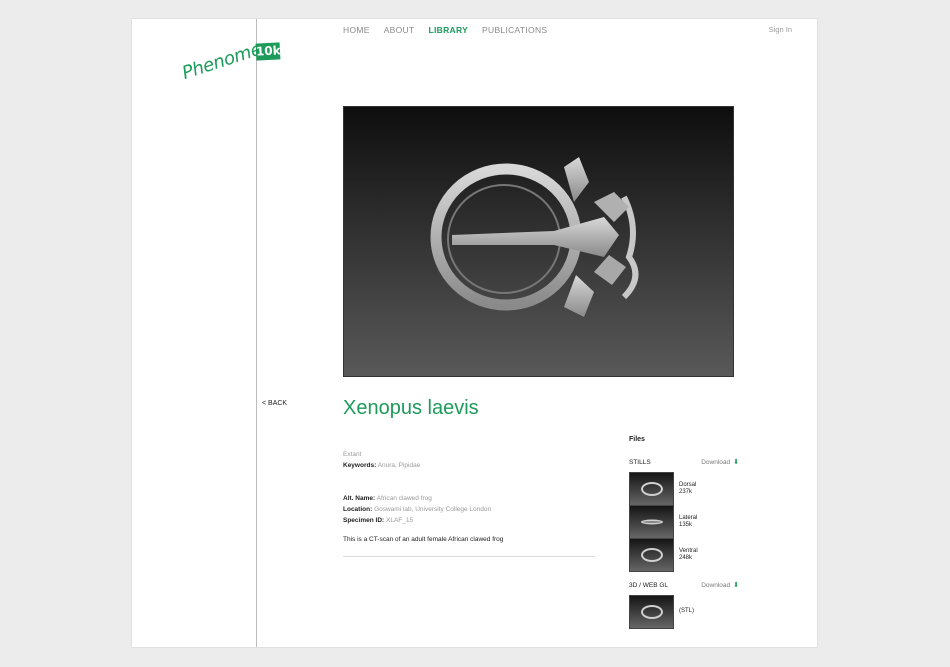  Describe the element at coordinates (640, 462) in the screenshot. I see `stills-label: STILLS` at that location.